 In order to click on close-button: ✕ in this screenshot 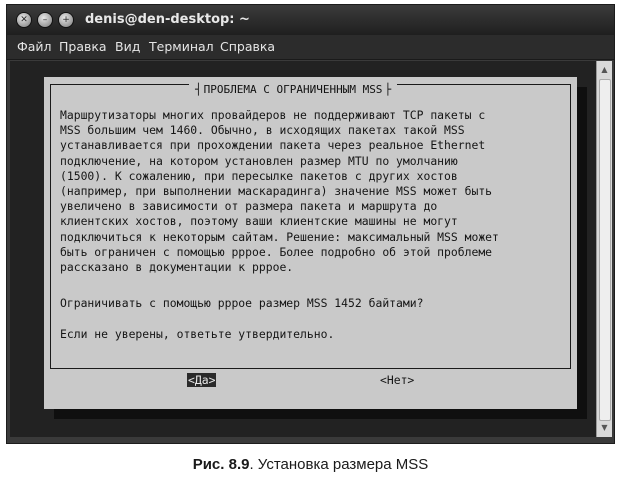, I will do `click(24, 20)`.